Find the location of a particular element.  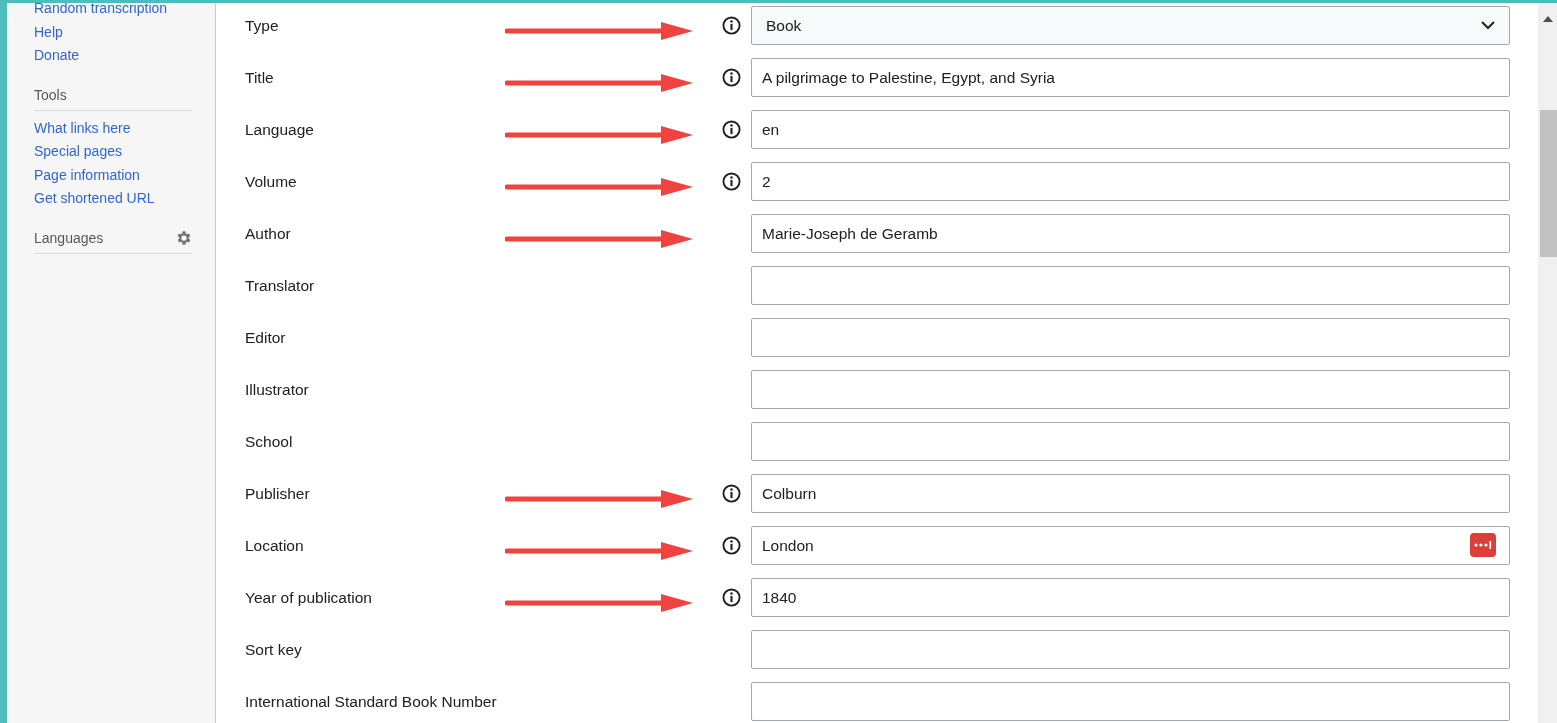

dropdown: Book is located at coordinates (1130, 25).